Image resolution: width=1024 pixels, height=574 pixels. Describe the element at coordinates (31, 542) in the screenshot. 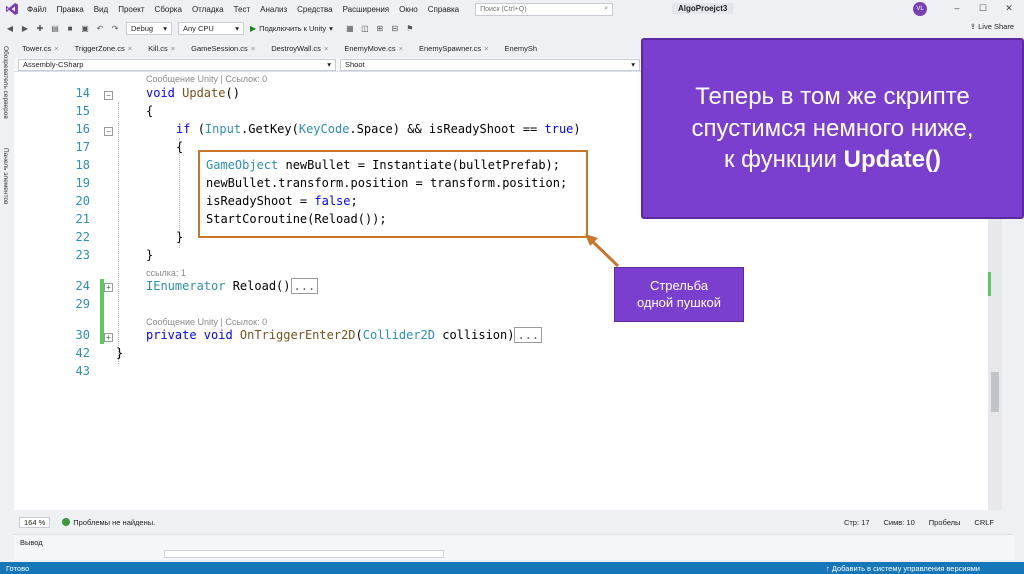

I see `output-title: Вывод` at that location.